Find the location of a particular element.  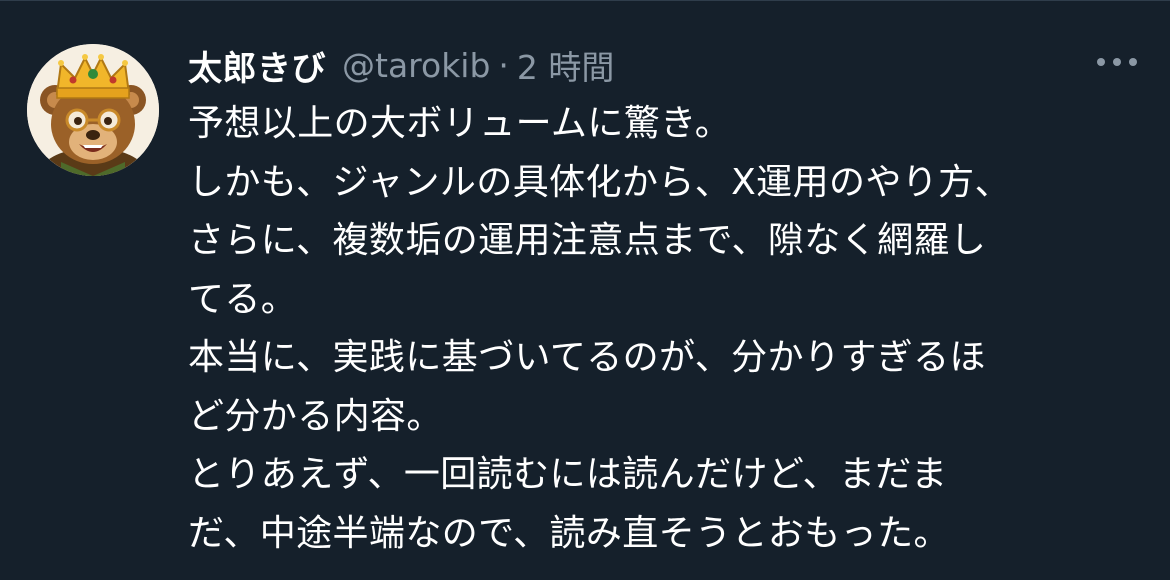

more-icon is located at coordinates (1117, 62).